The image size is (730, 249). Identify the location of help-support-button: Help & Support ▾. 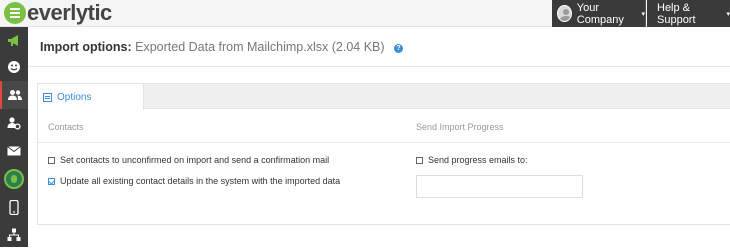
(688, 13).